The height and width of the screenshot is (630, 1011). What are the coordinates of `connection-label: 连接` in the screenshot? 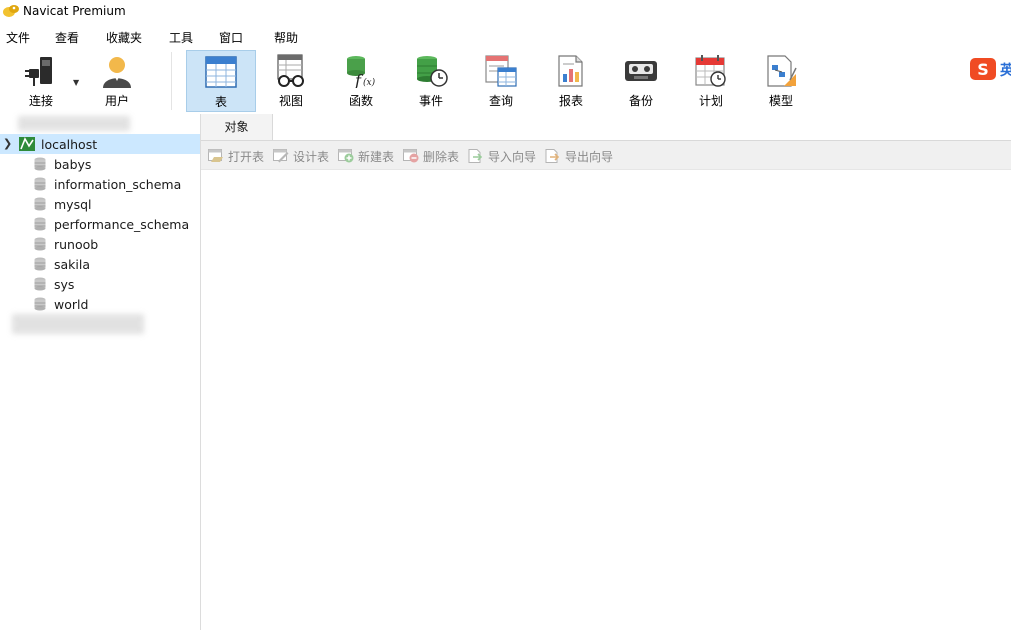 It's located at (40, 101).